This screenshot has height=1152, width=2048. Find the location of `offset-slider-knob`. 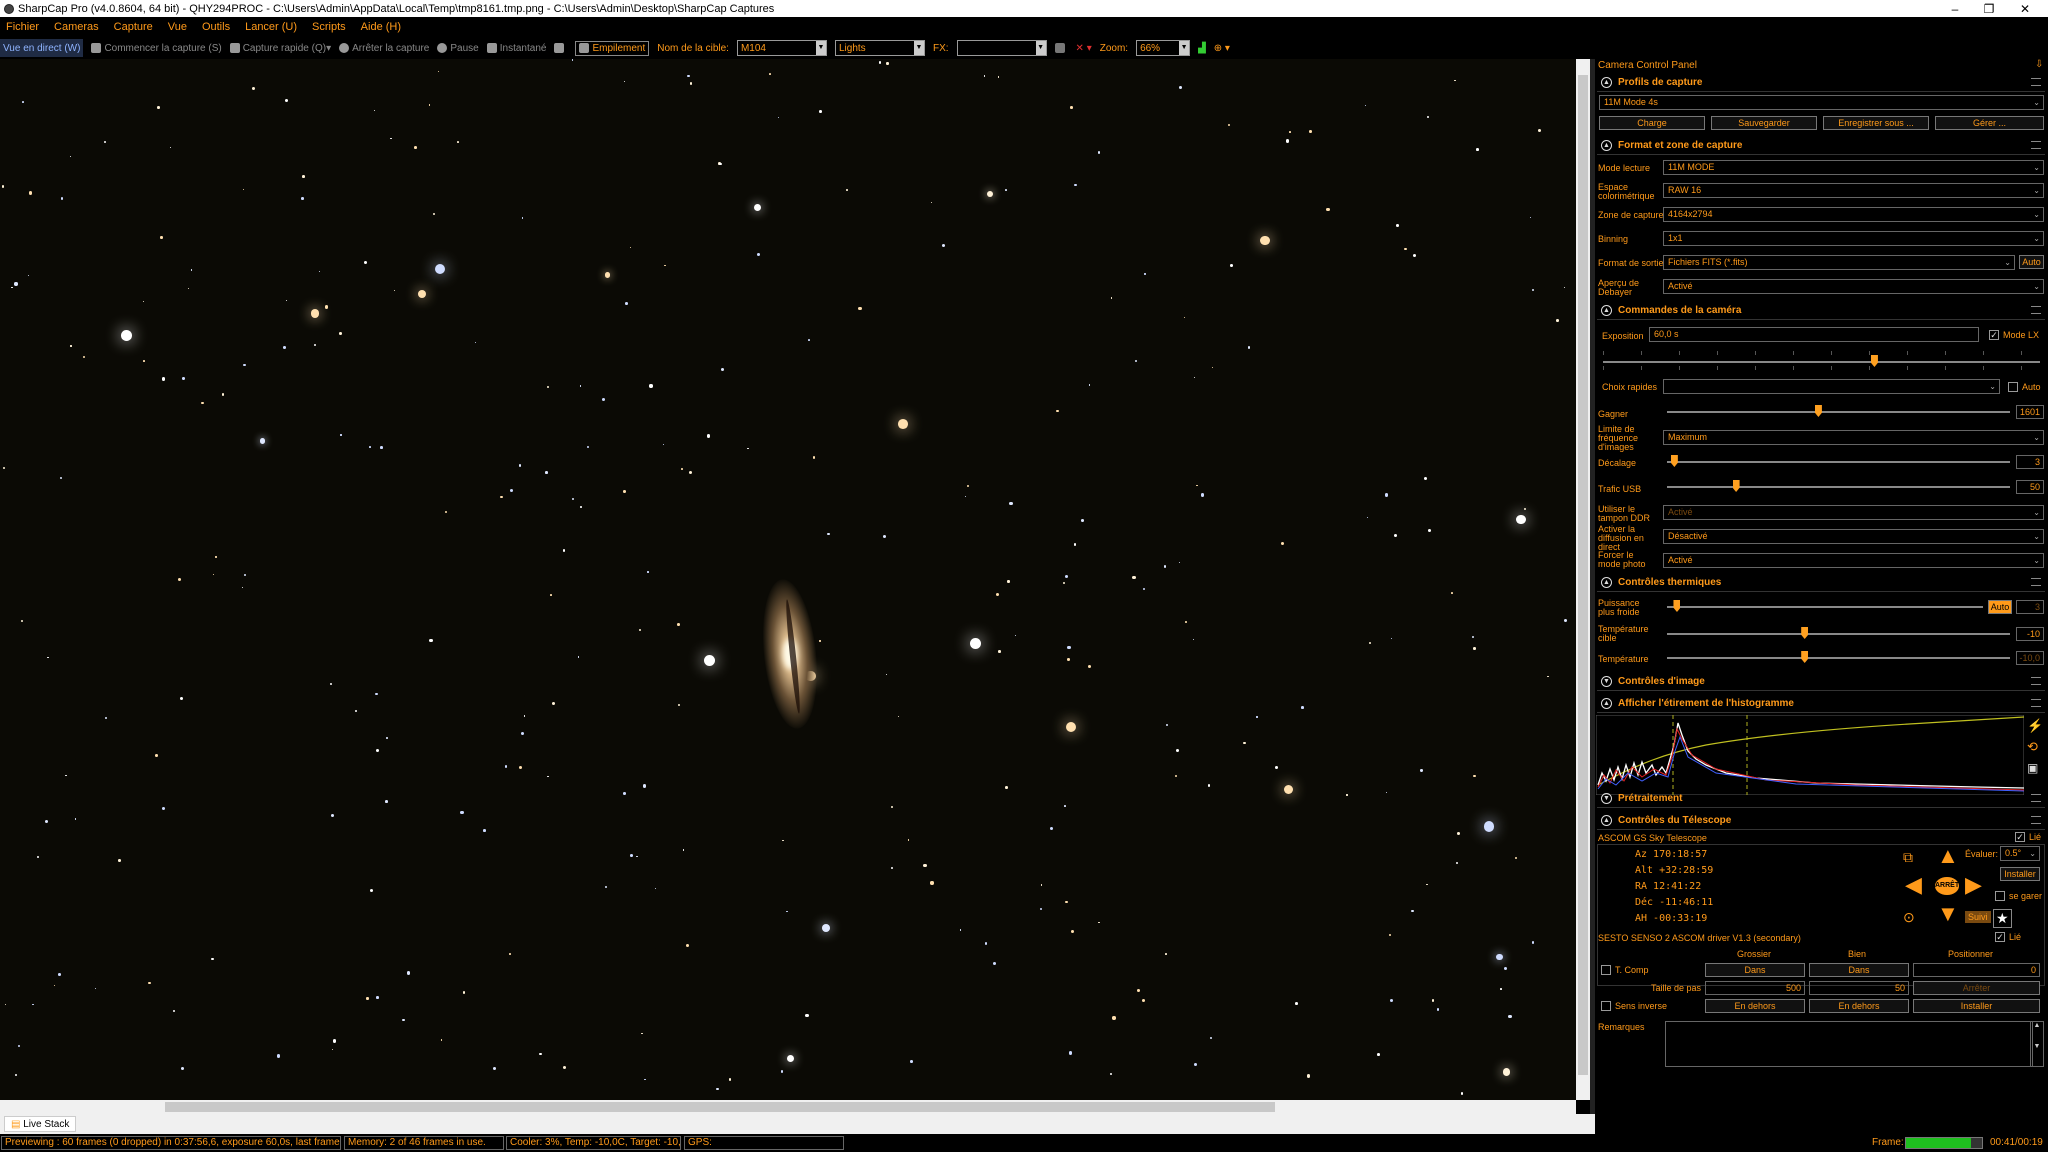

offset-slider-knob is located at coordinates (1674, 461).